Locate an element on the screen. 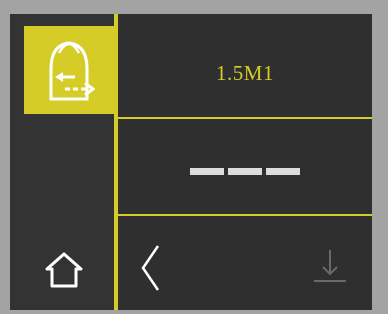 The height and width of the screenshot is (314, 388). reading-value: --- is located at coordinates (255, 175).